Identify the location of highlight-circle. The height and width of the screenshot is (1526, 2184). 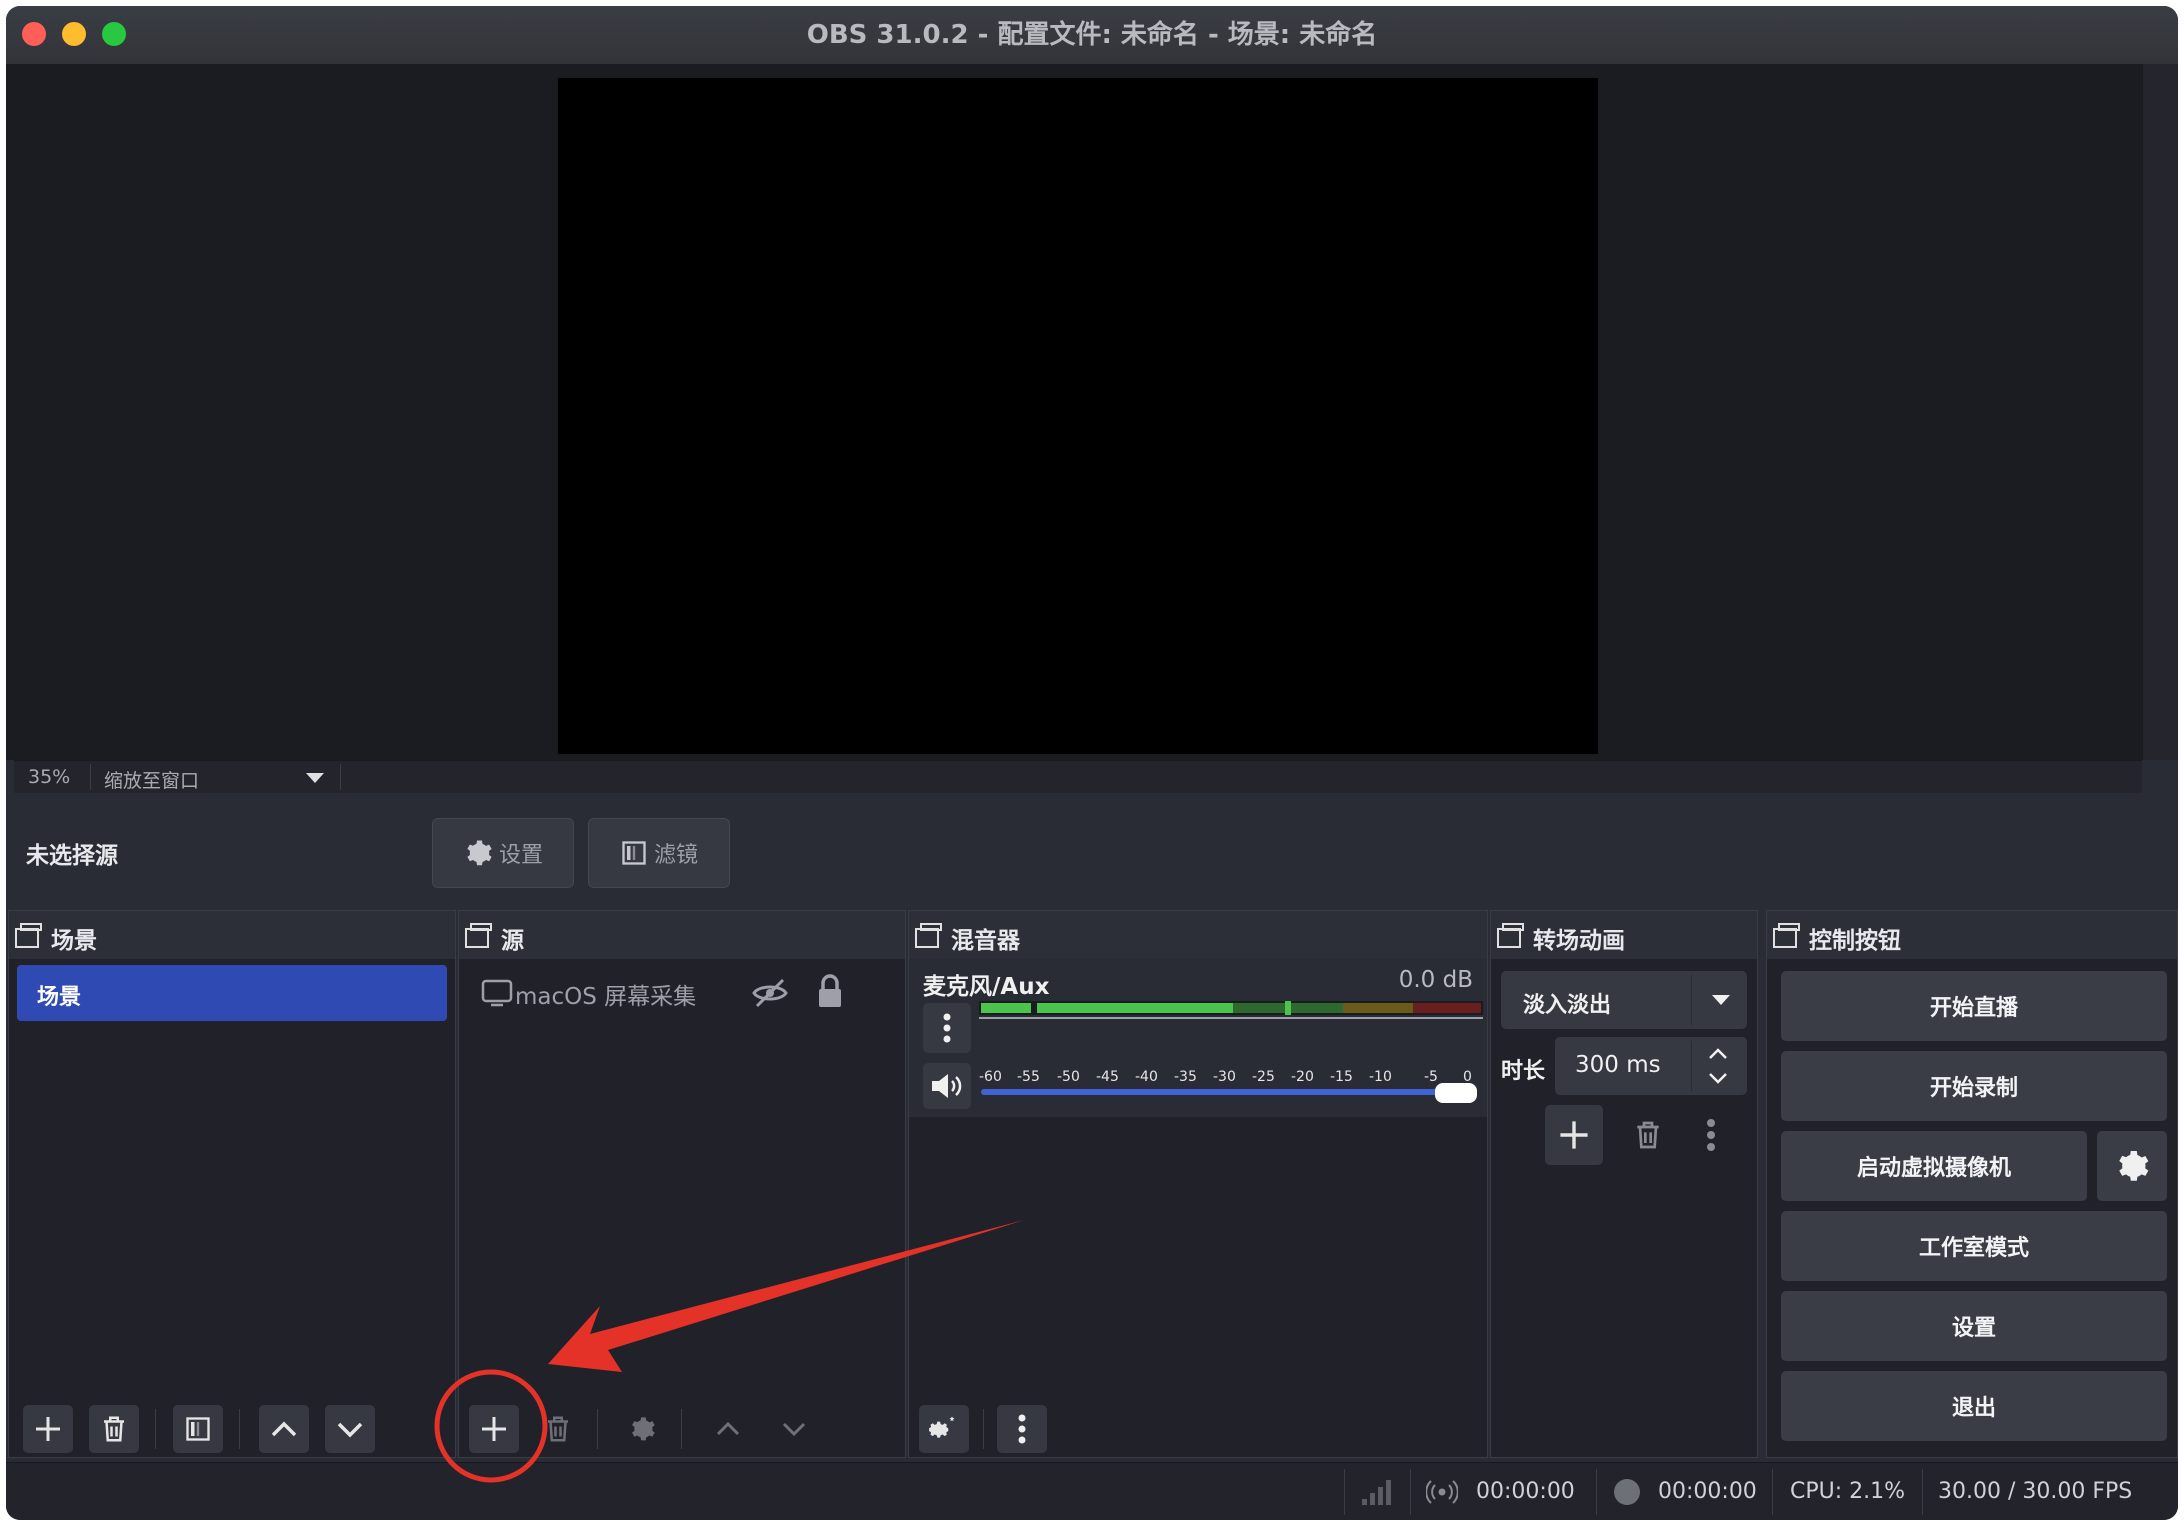
(491, 1426).